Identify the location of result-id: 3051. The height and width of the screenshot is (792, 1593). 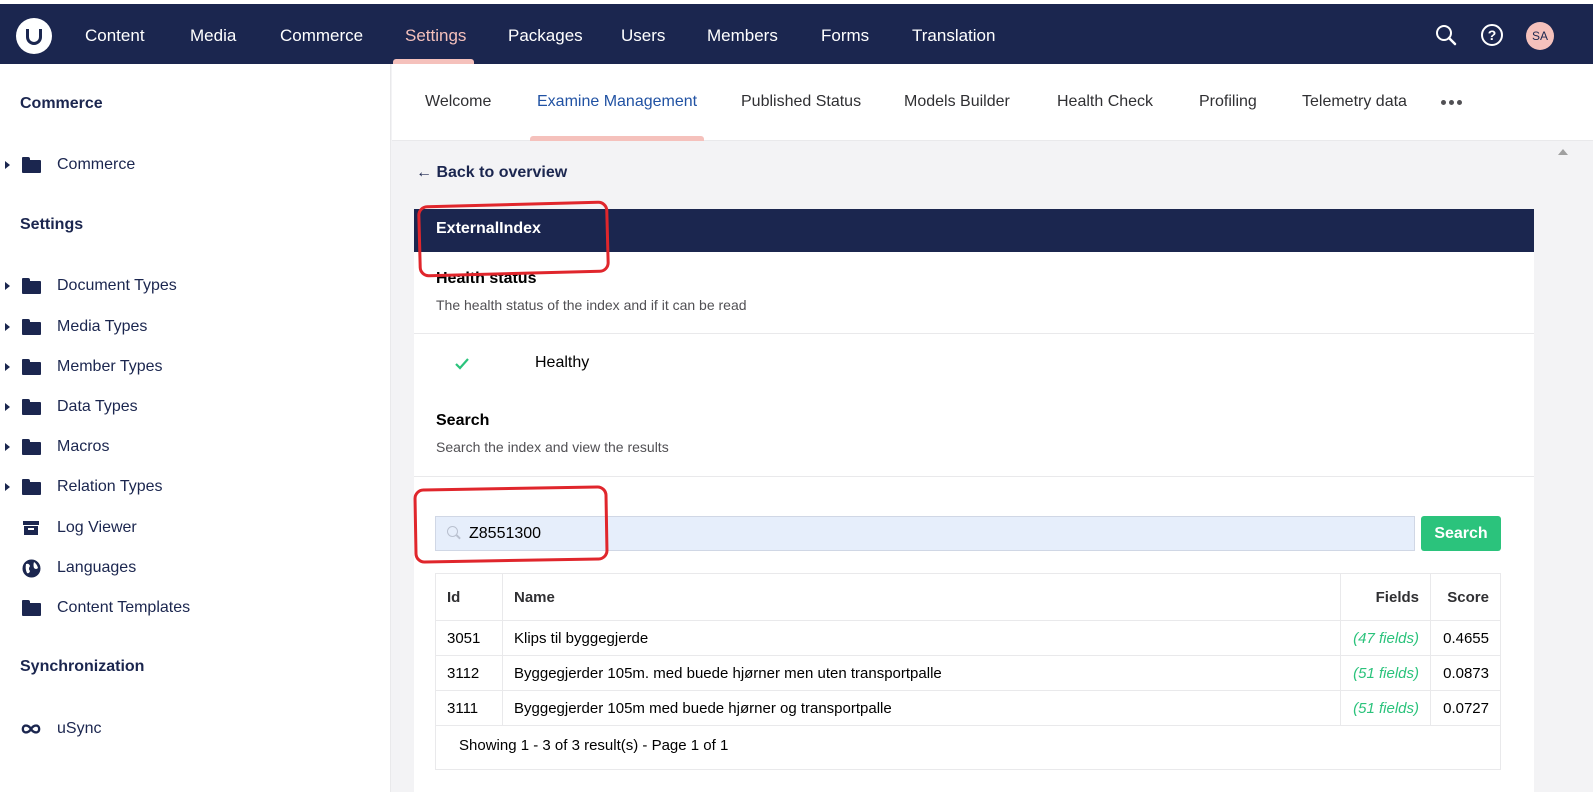
(469, 638).